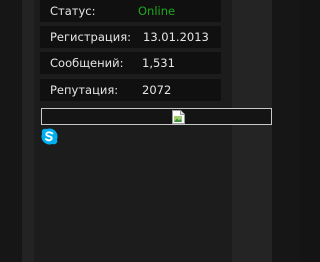 The width and height of the screenshot is (320, 262). Describe the element at coordinates (84, 90) in the screenshot. I see `reputation-label: Репутация:` at that location.